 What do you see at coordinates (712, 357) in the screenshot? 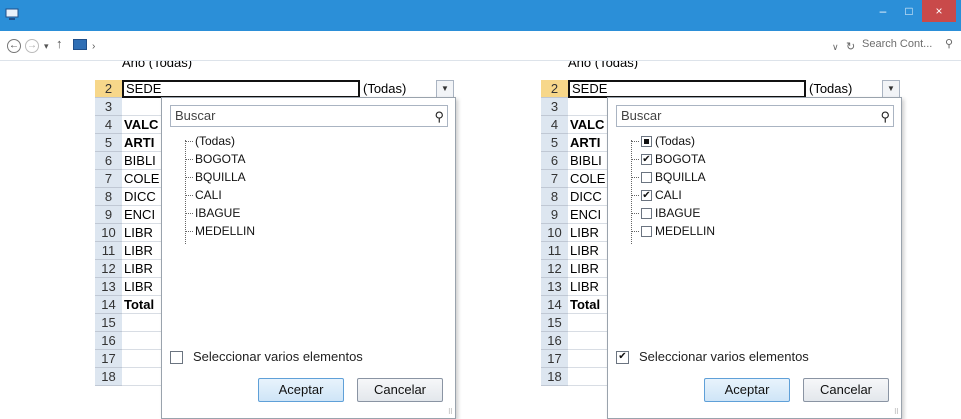
I see `multi-select-row: ✔ Seleccionar varios elementos` at bounding box center [712, 357].